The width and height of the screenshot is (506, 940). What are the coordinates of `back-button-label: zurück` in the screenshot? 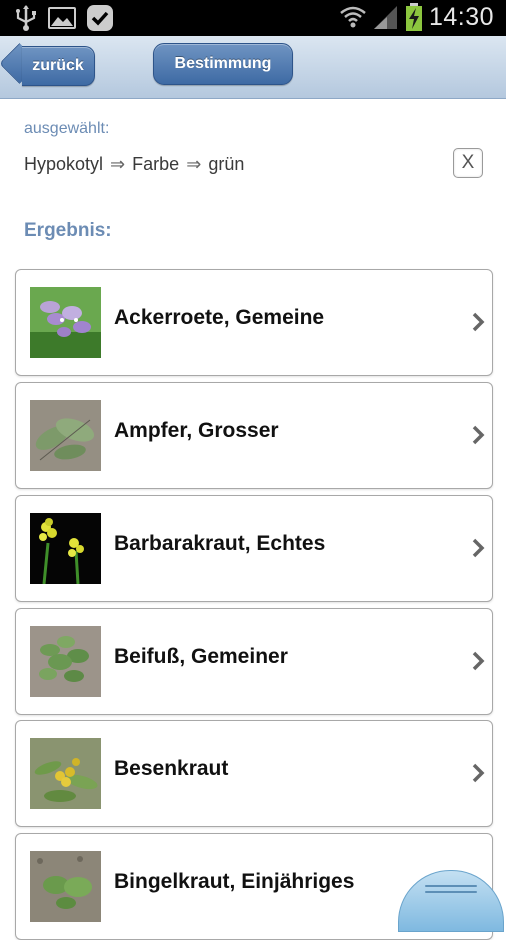 It's located at (58, 65).